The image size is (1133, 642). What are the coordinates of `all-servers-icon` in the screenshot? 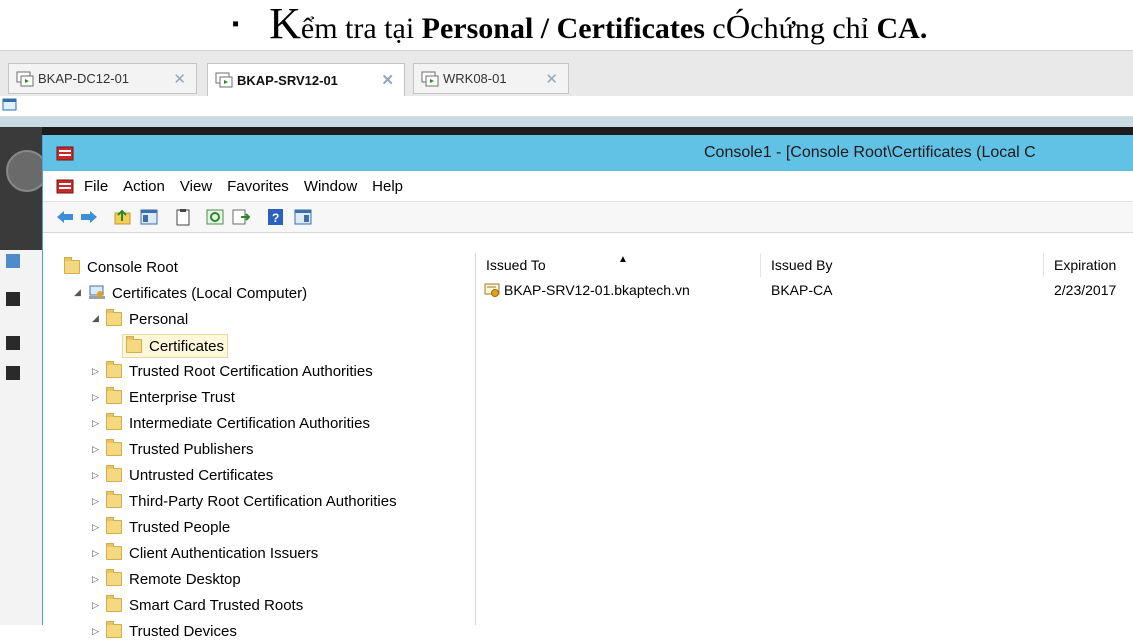 It's located at (13, 343).